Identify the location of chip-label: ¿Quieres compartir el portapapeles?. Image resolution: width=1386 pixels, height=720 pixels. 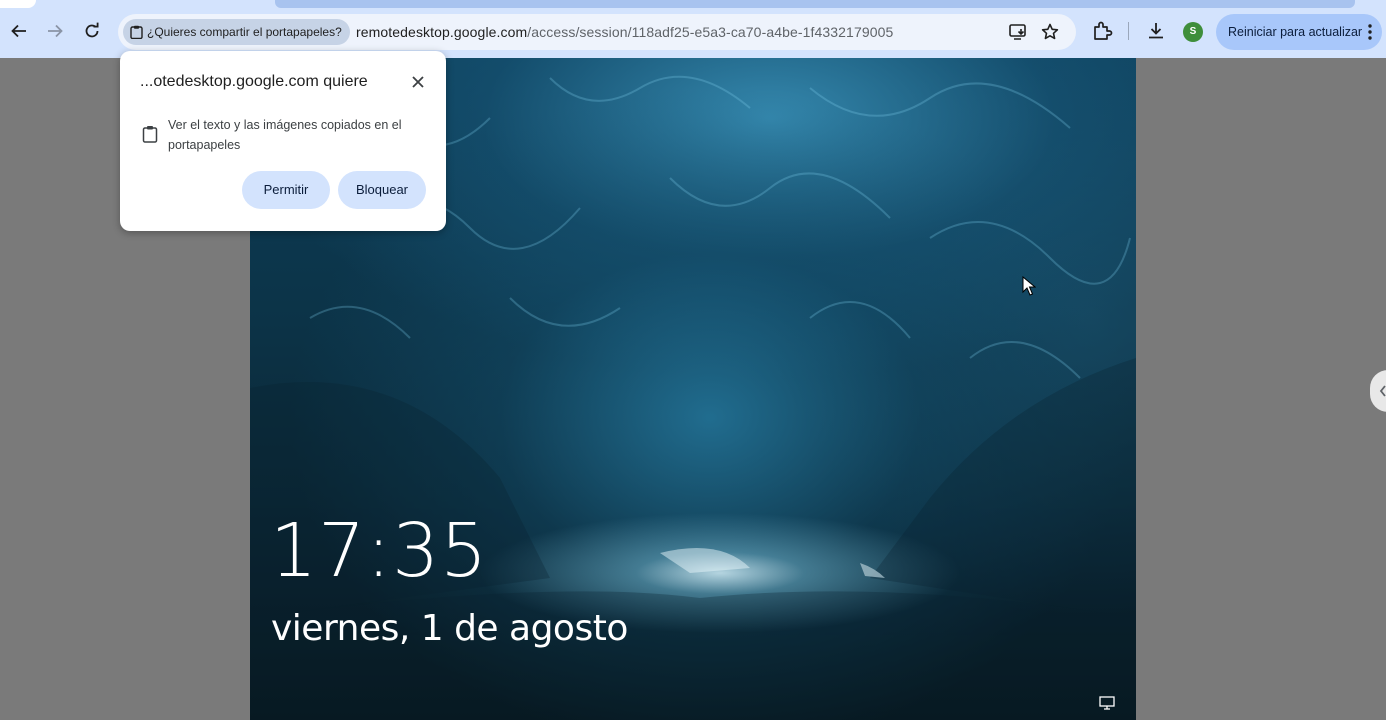
(244, 32).